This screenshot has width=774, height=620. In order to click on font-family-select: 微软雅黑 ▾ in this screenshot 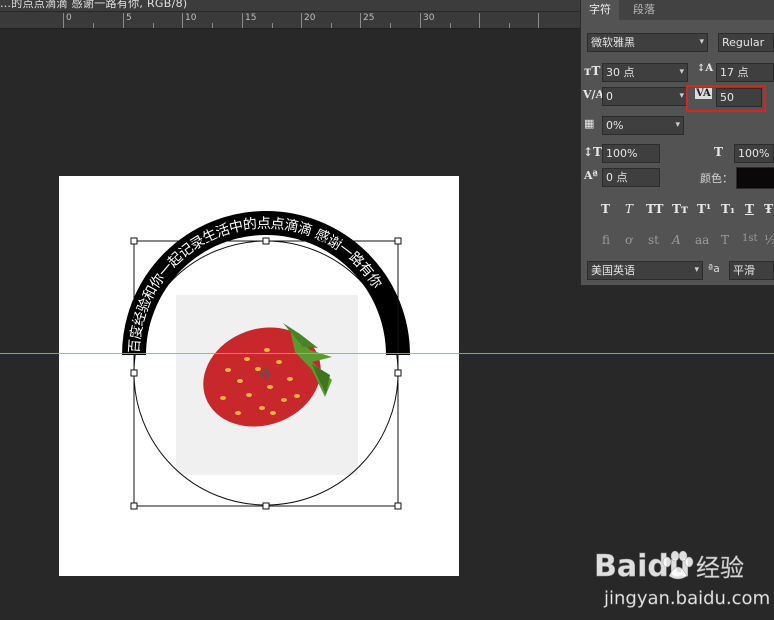, I will do `click(647, 42)`.